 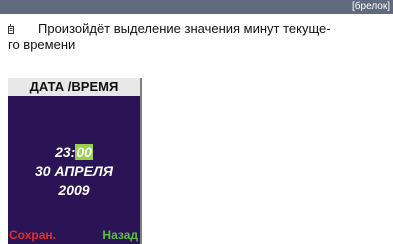 What do you see at coordinates (74, 235) in the screenshot?
I see `softkey-bar: Сохран. Назад` at bounding box center [74, 235].